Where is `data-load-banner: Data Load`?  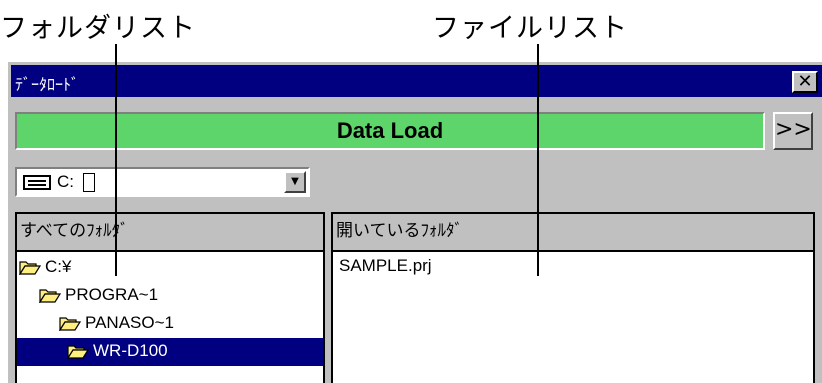 data-load-banner: Data Load is located at coordinates (390, 131).